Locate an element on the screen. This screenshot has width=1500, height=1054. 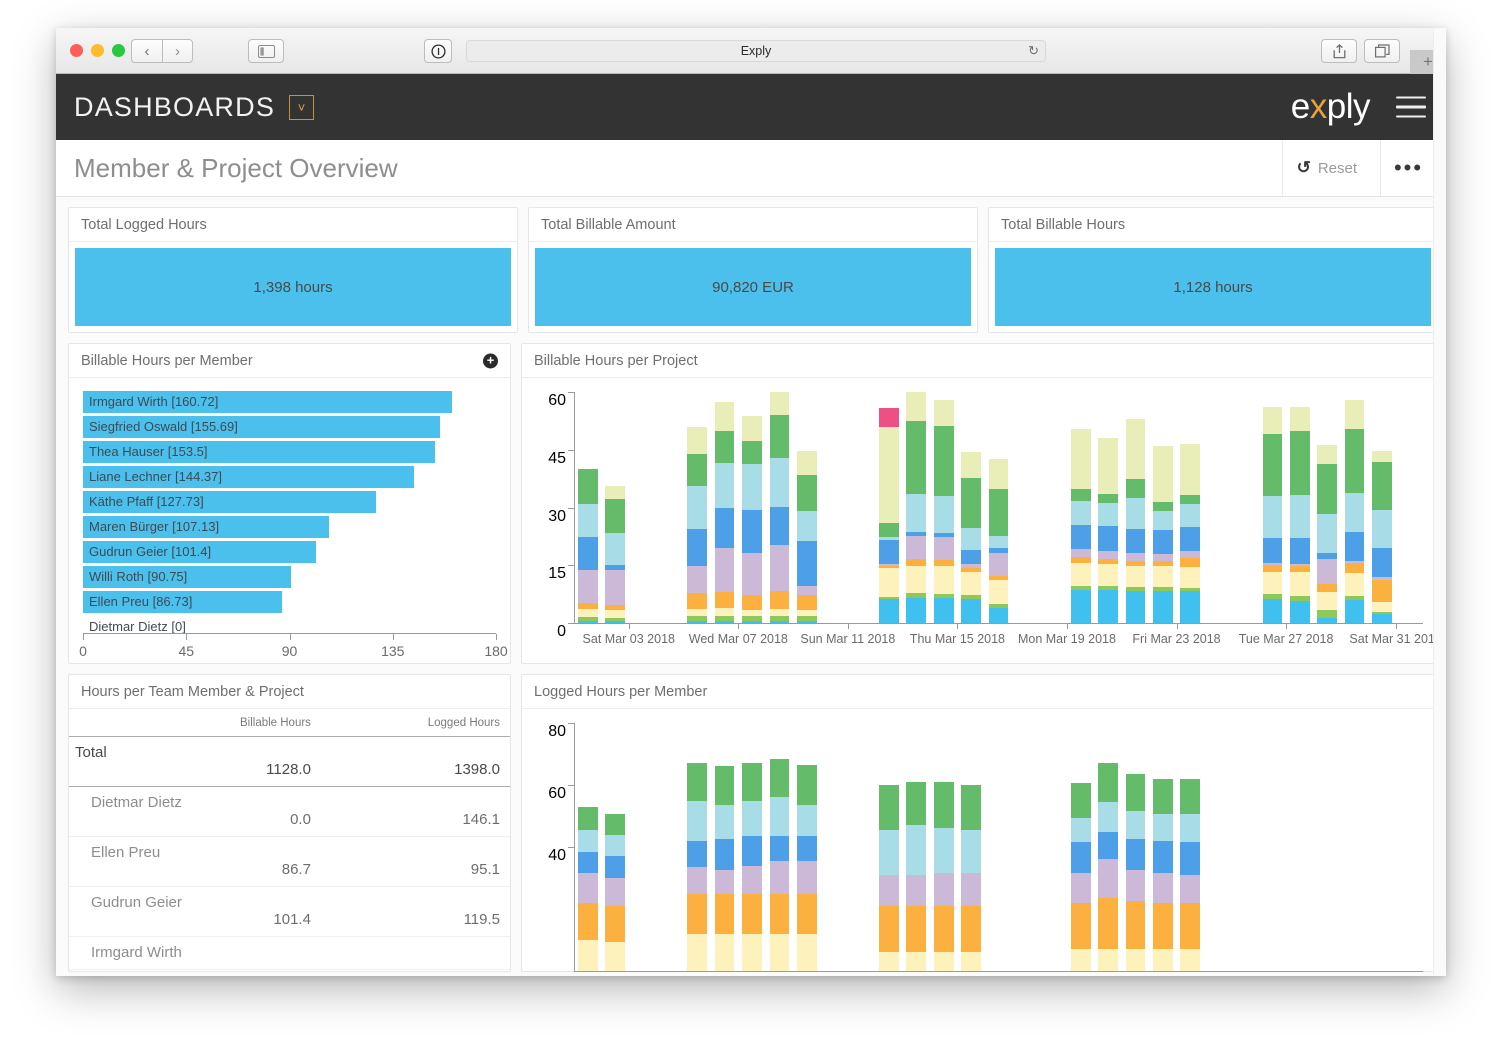
hbar-row: Irmgard Wirth [160.72] is located at coordinates (289, 402).